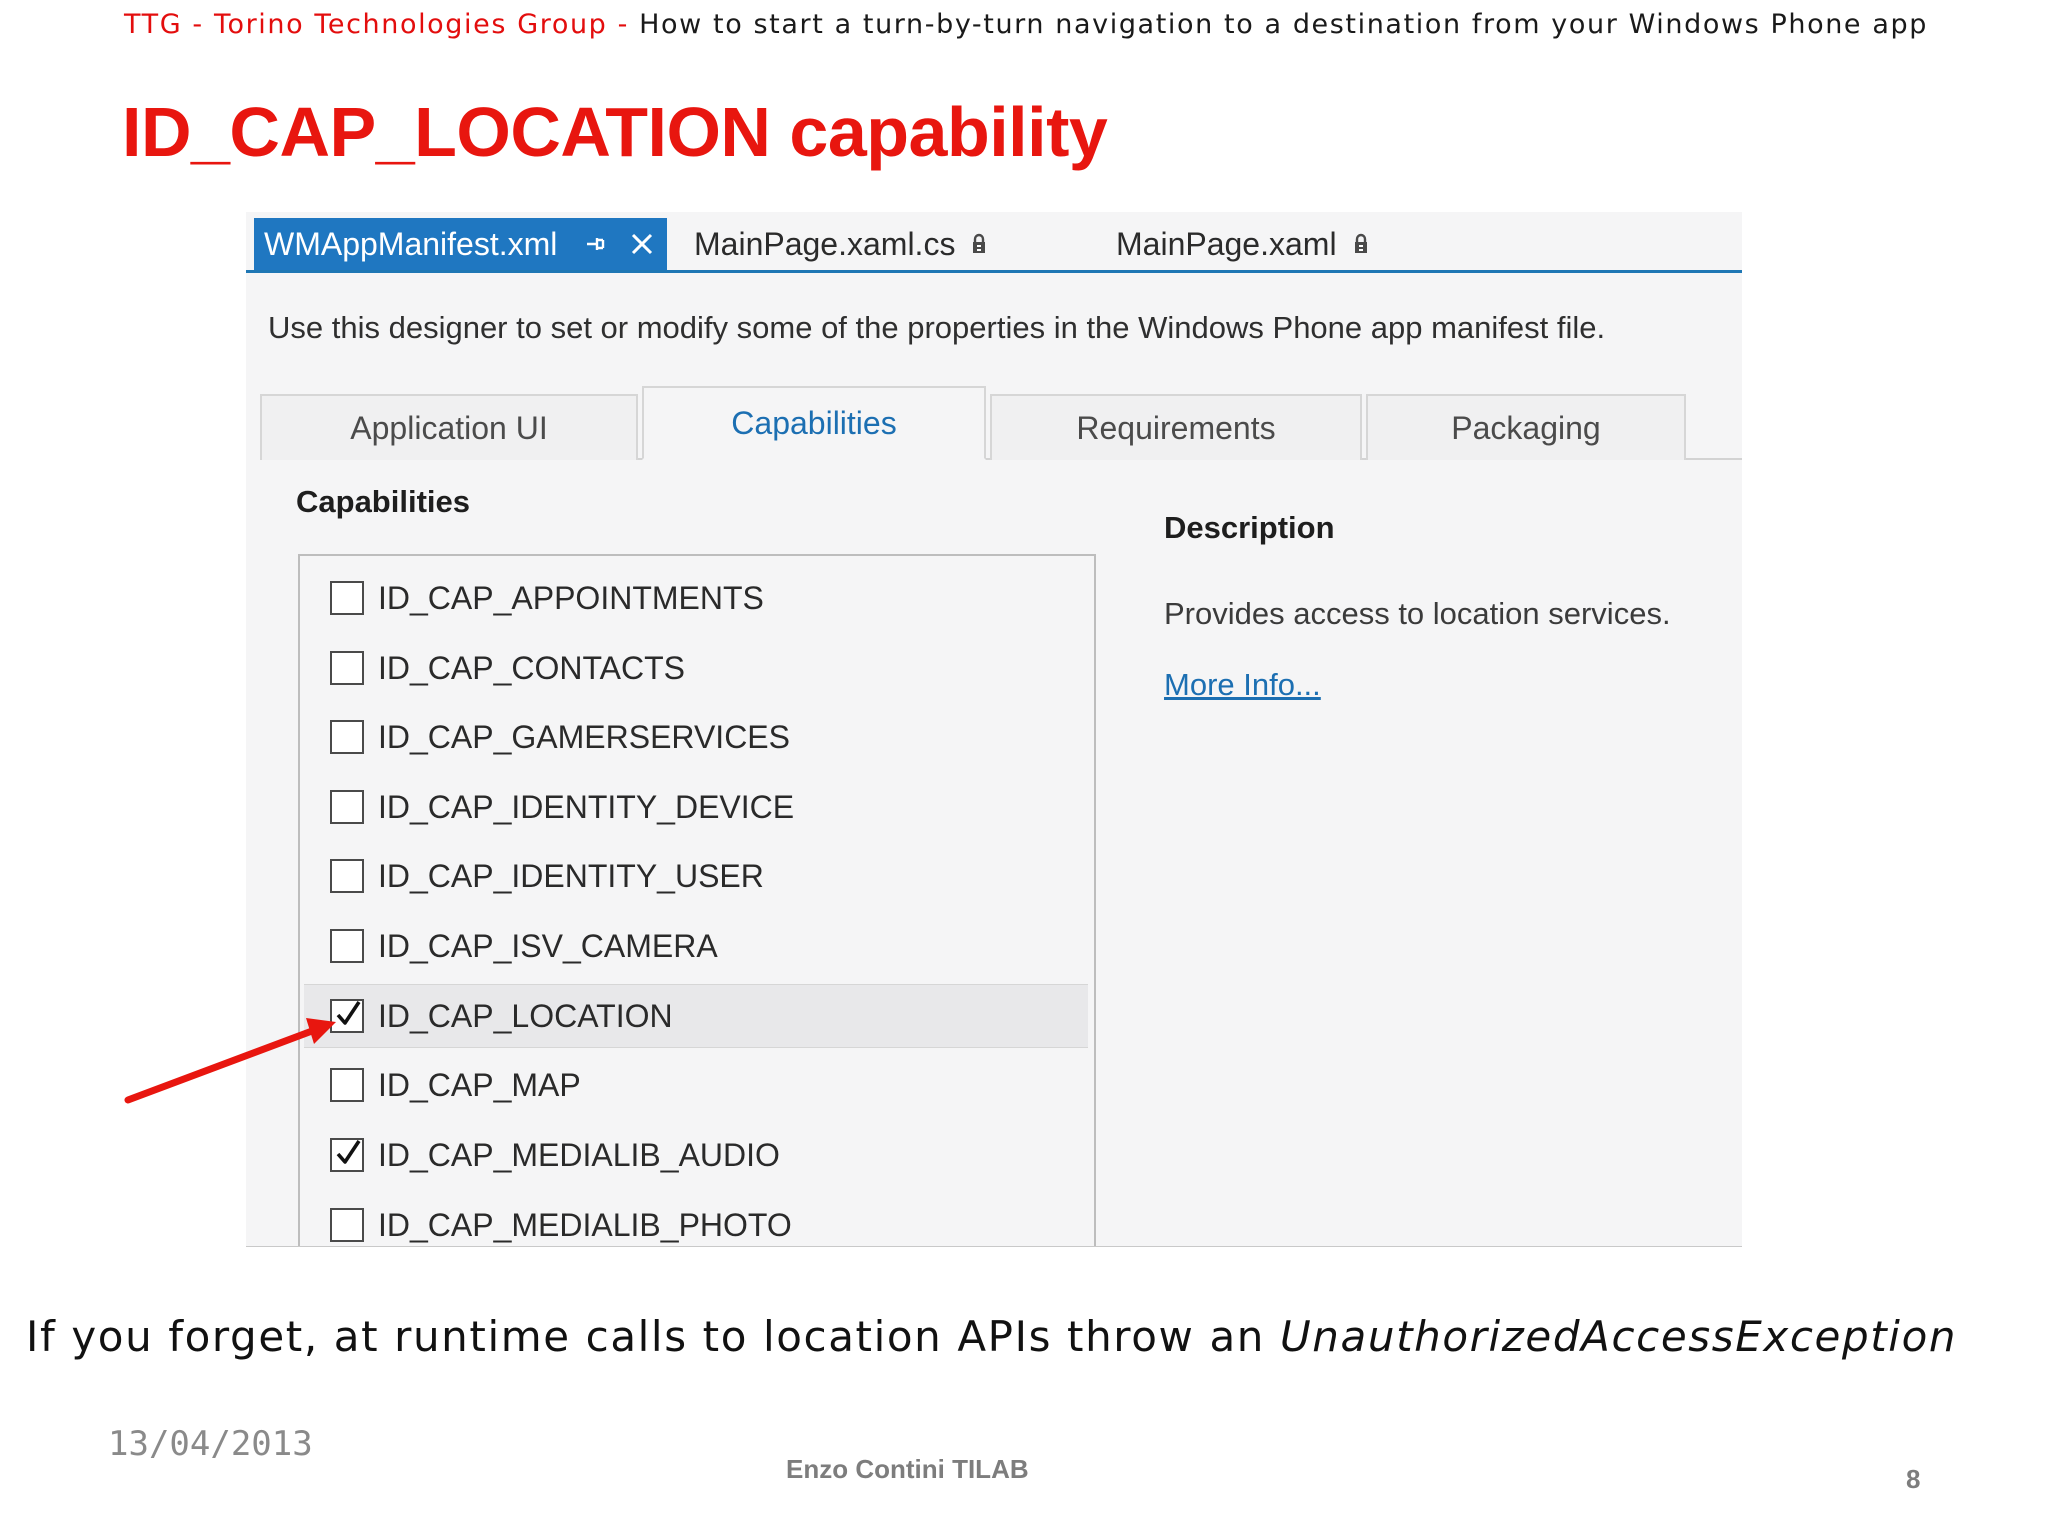 The height and width of the screenshot is (1536, 2048). What do you see at coordinates (532, 667) in the screenshot?
I see `capability-label: ID_CAP_CONTACTS` at bounding box center [532, 667].